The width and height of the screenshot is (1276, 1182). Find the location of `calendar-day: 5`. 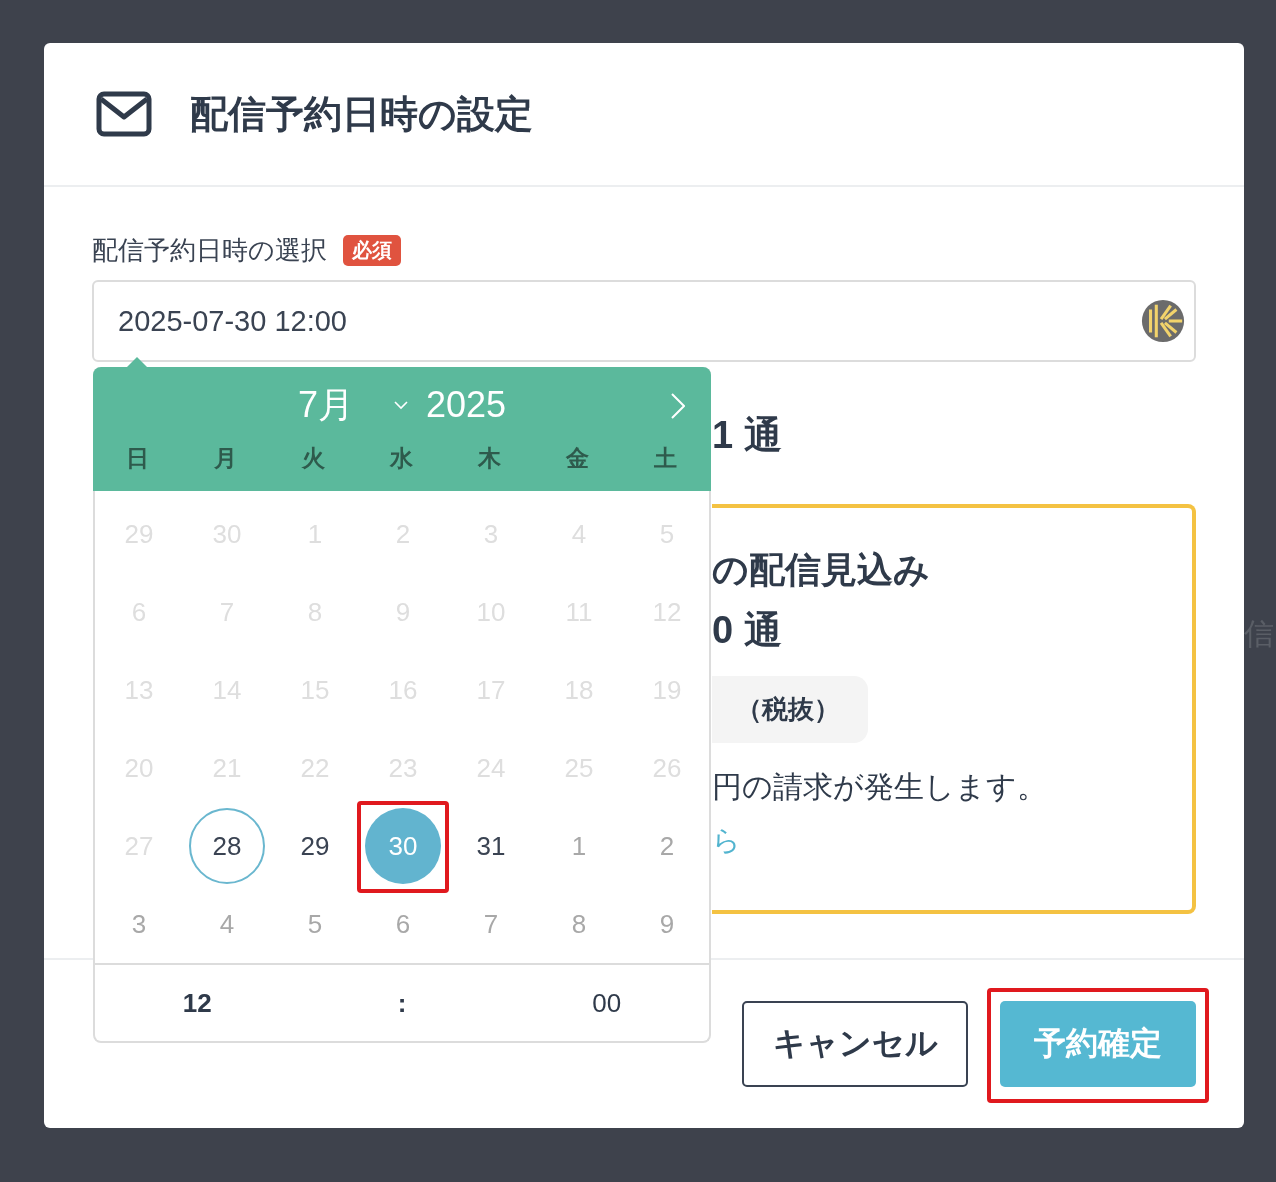

calendar-day: 5 is located at coordinates (315, 924).